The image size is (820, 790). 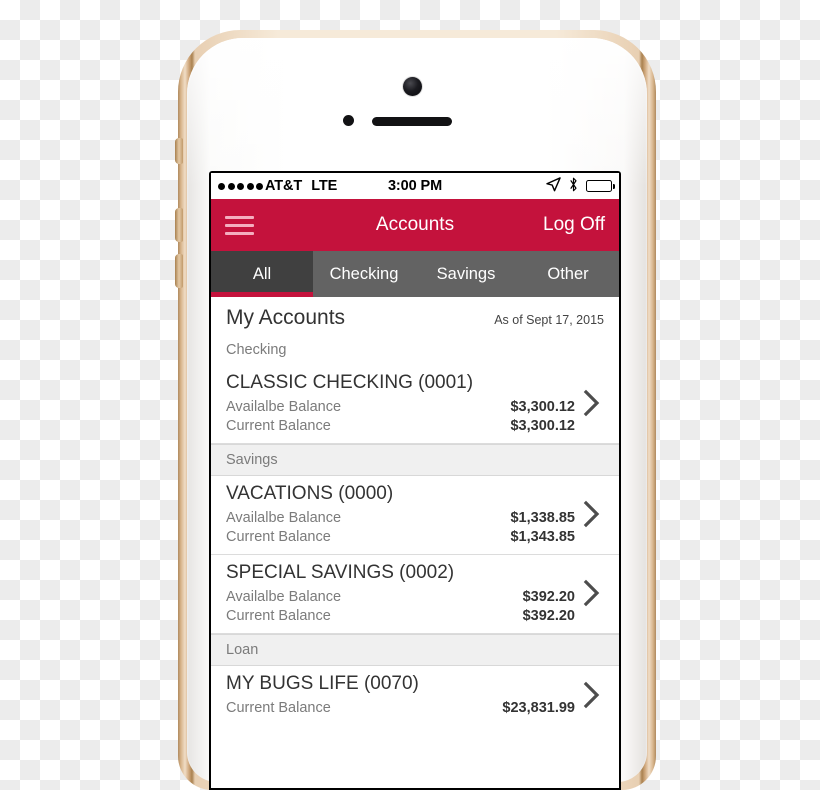 I want to click on tab-bar: All Checking Savings Other, so click(x=415, y=274).